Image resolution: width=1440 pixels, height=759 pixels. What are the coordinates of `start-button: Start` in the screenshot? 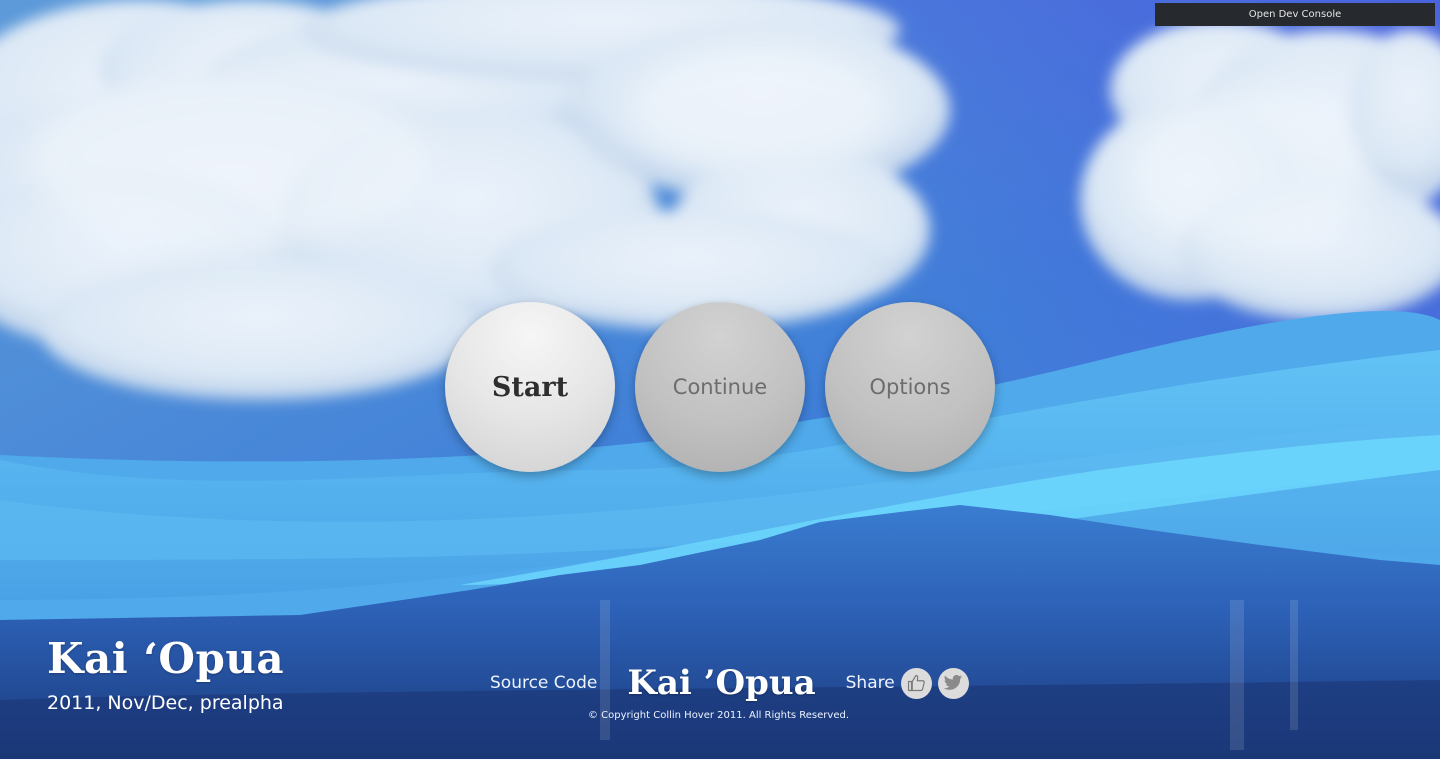 It's located at (530, 387).